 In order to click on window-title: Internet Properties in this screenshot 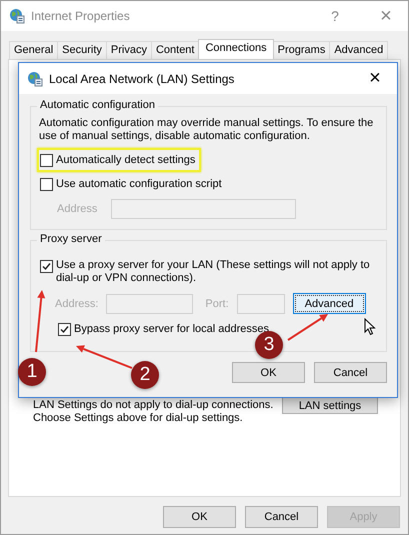, I will do `click(81, 16)`.